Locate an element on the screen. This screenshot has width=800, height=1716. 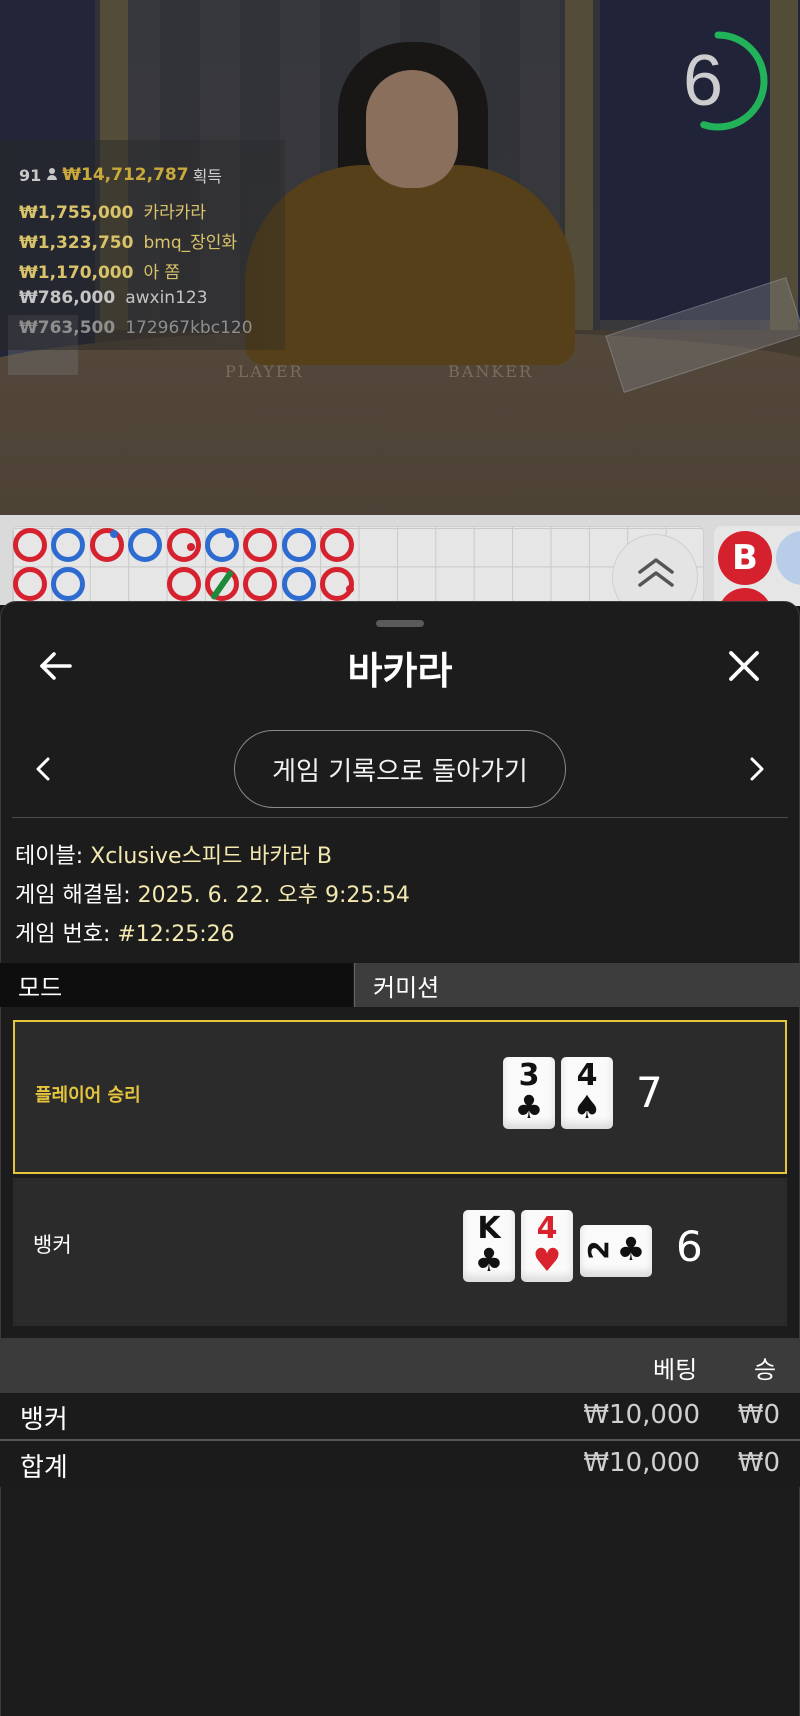
game-number-info: 게임 번호: #12:25:26 is located at coordinates (125, 932).